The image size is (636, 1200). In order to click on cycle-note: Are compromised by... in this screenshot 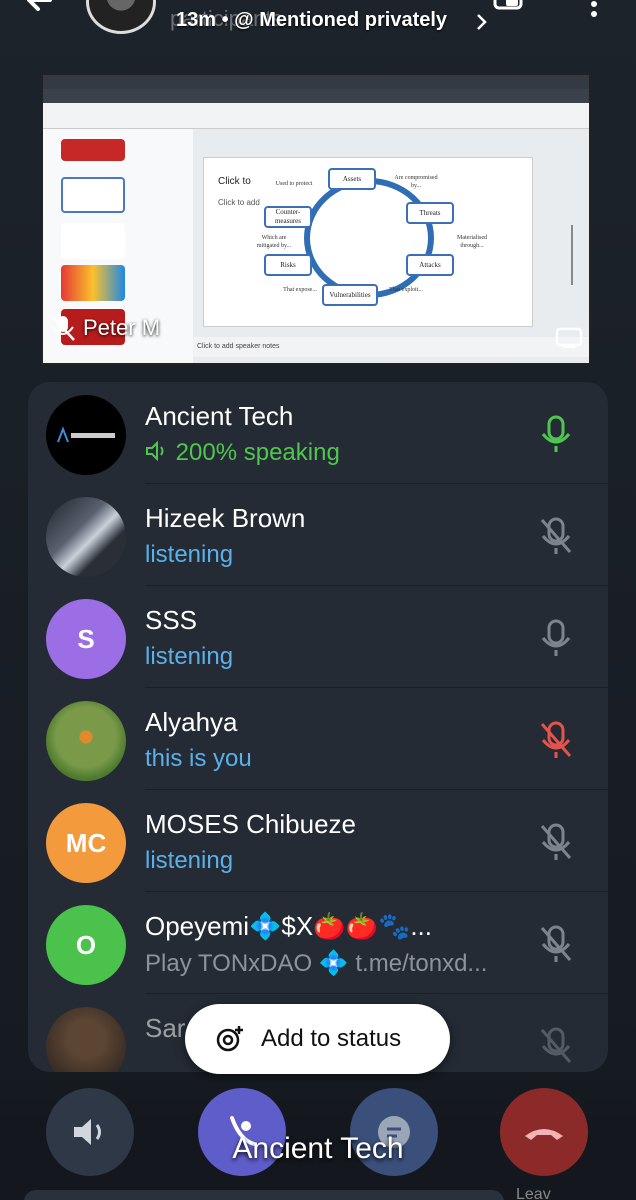, I will do `click(416, 182)`.